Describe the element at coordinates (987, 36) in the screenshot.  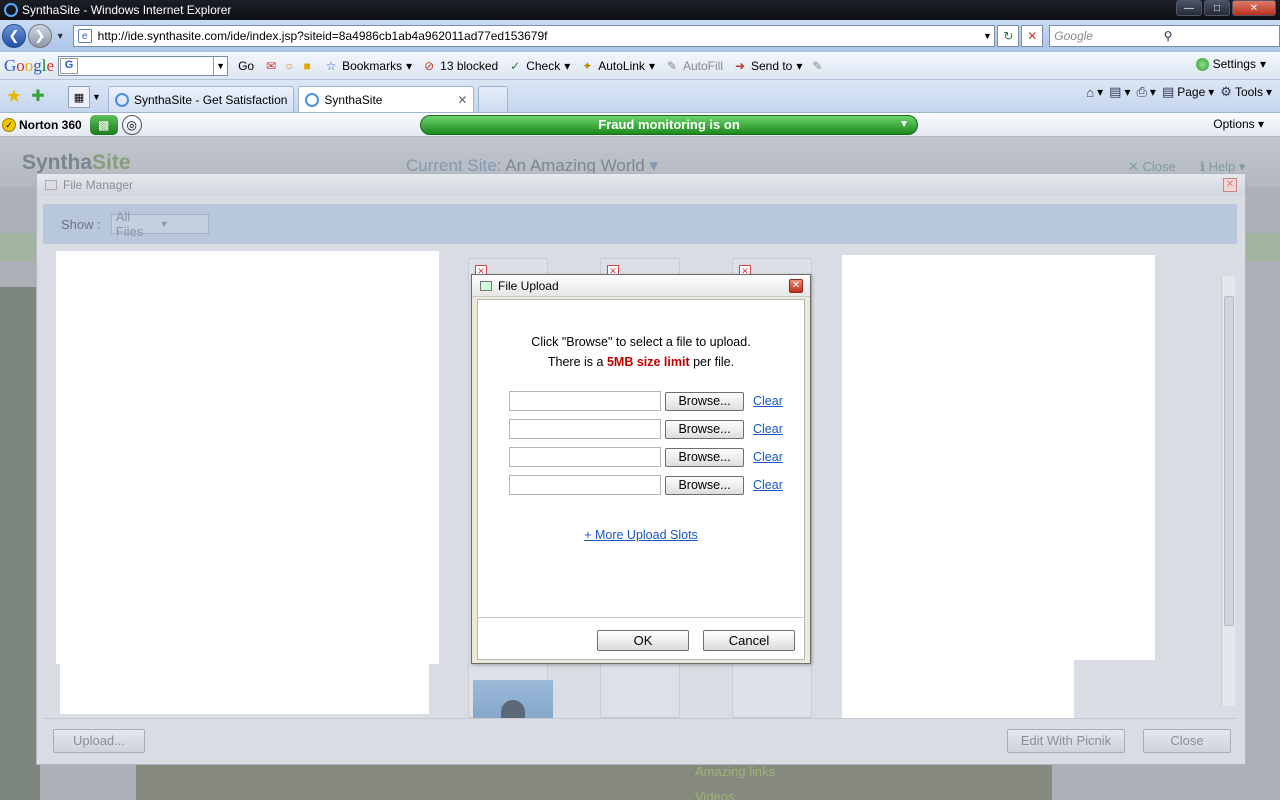
I see `url-dropdown-icon: ▼` at that location.